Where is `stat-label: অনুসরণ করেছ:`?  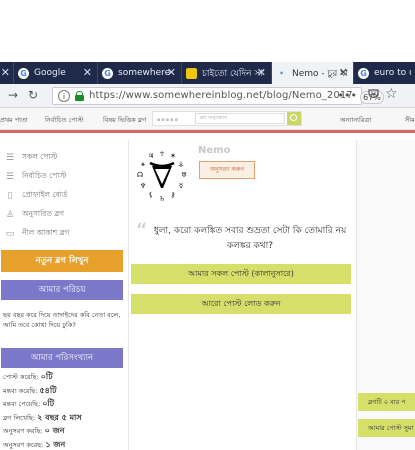
stat-label: অনুসরণ করেছ: is located at coordinates (23, 444).